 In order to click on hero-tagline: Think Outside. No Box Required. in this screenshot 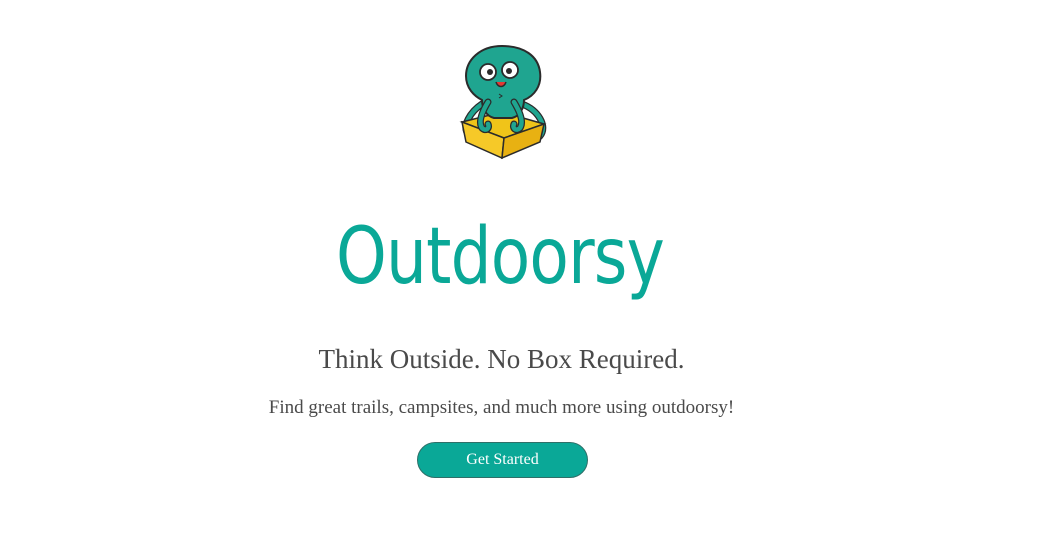, I will do `click(501, 359)`.